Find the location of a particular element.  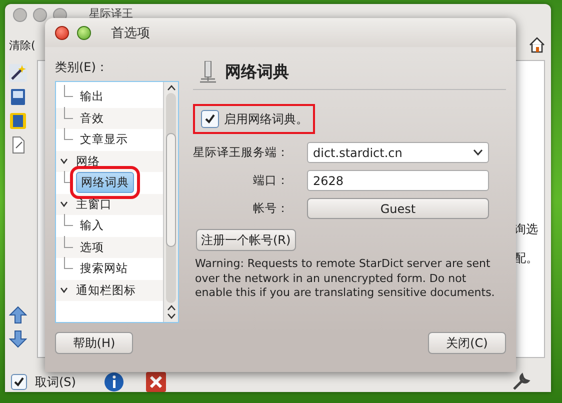

maximize-icon is located at coordinates (84, 33).